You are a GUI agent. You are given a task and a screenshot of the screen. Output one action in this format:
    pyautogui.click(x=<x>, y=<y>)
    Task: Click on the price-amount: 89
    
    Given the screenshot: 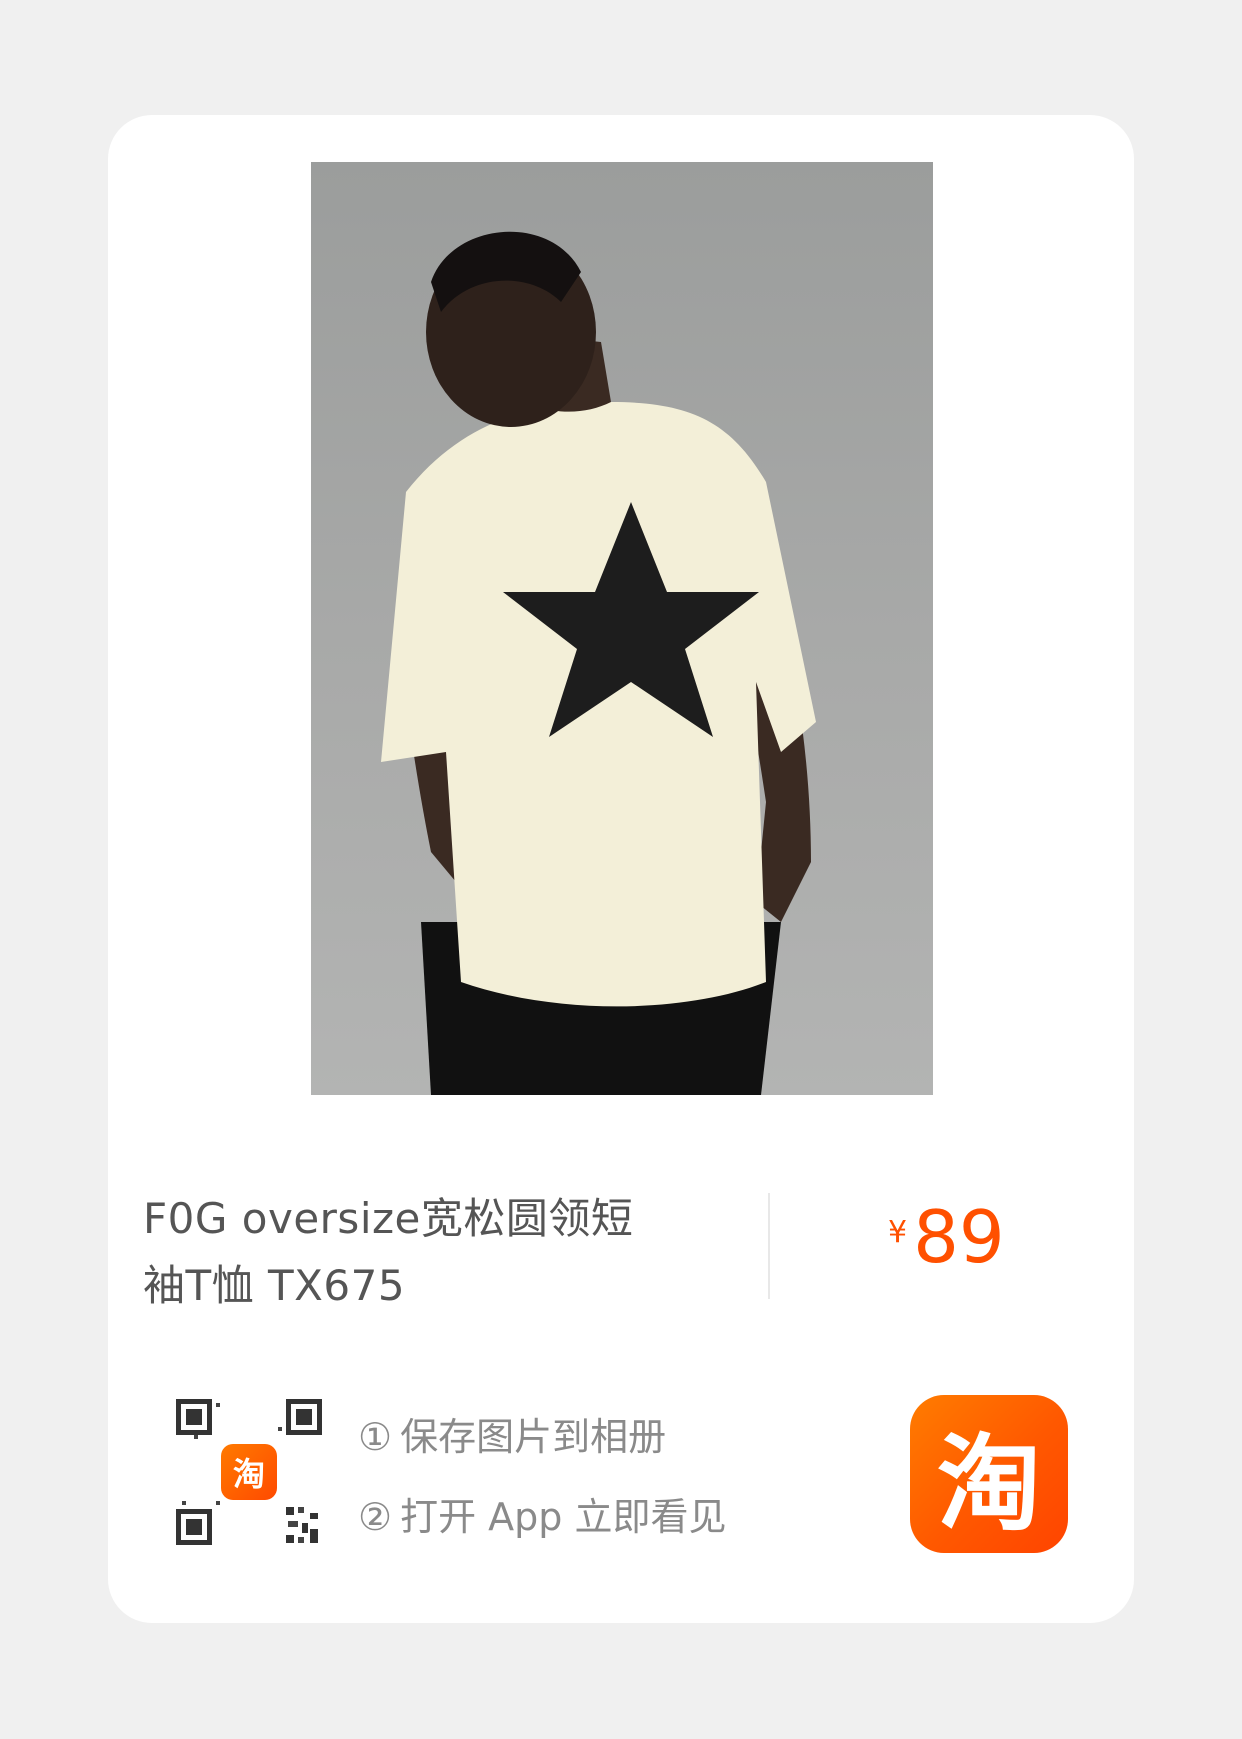 What is the action you would take?
    pyautogui.click(x=959, y=1237)
    